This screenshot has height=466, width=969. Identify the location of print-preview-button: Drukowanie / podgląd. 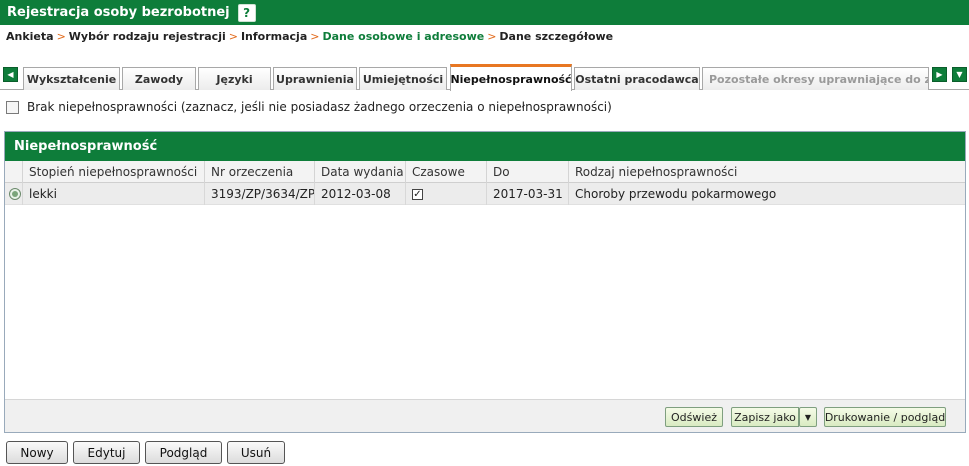
(885, 417).